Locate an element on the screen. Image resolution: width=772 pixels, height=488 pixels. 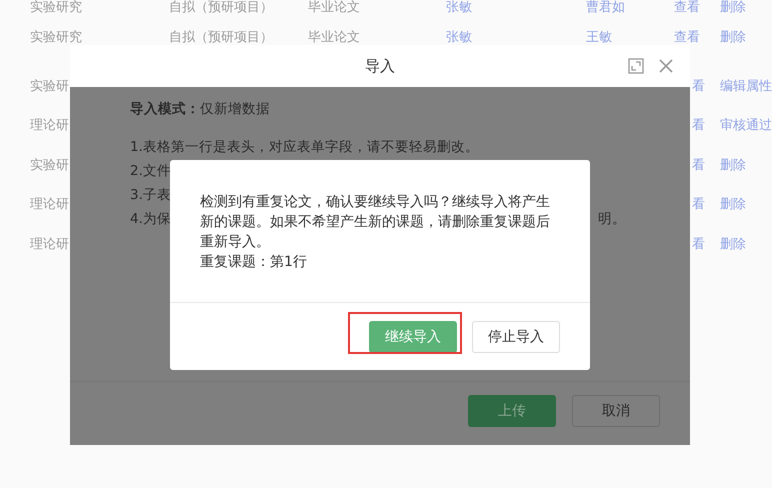
instruction-text: 4.为保 is located at coordinates (150, 219).